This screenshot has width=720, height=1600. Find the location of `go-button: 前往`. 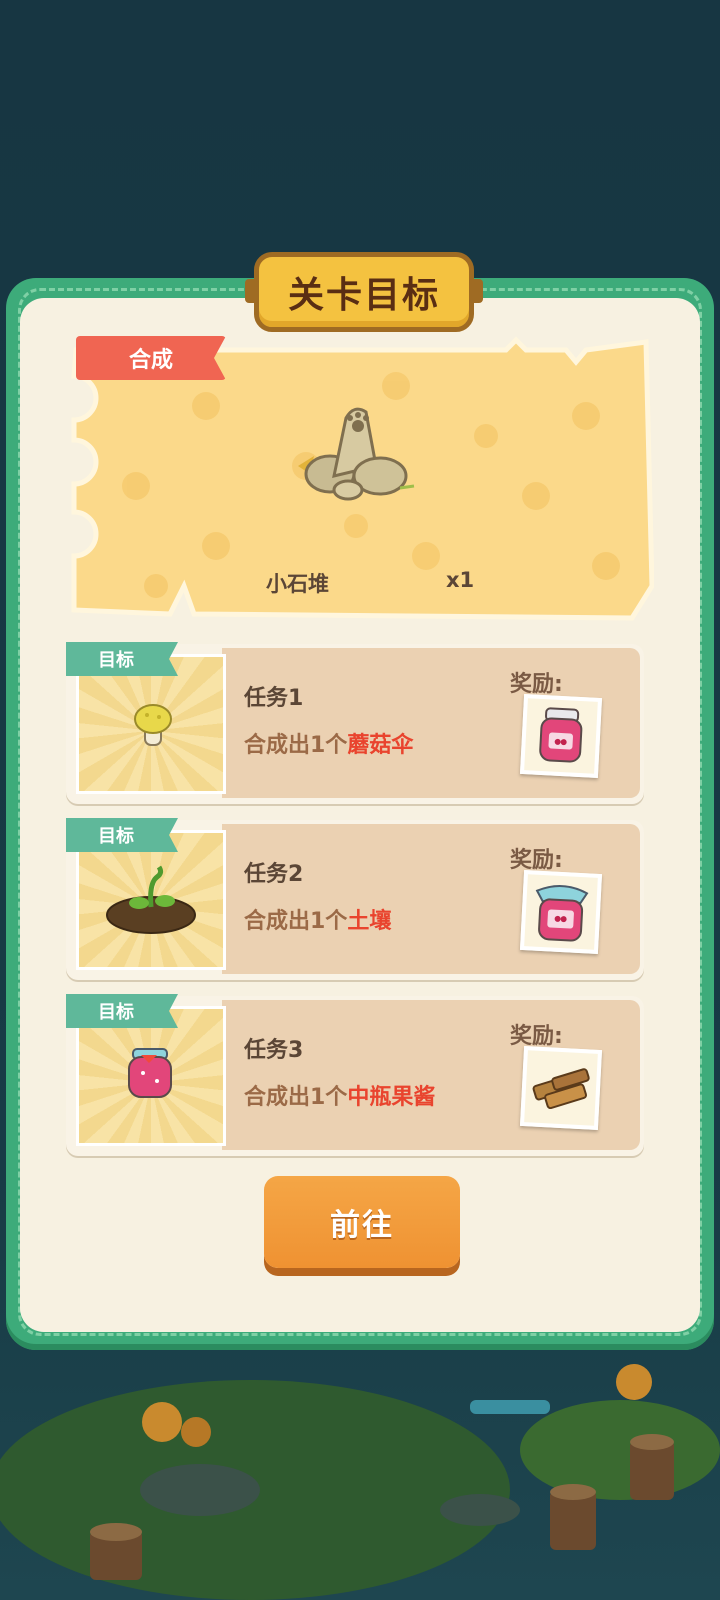

go-button: 前往 is located at coordinates (362, 1222).